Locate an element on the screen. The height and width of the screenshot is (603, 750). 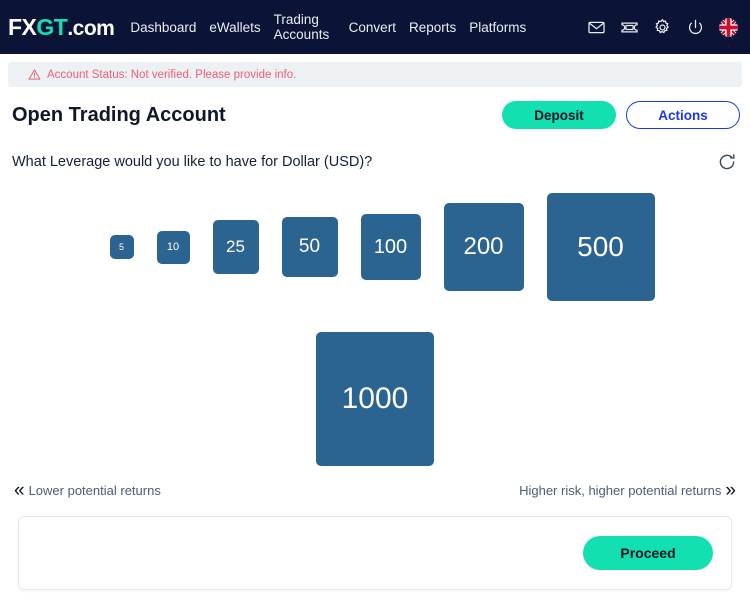
header-icon-group is located at coordinates (662, 27).